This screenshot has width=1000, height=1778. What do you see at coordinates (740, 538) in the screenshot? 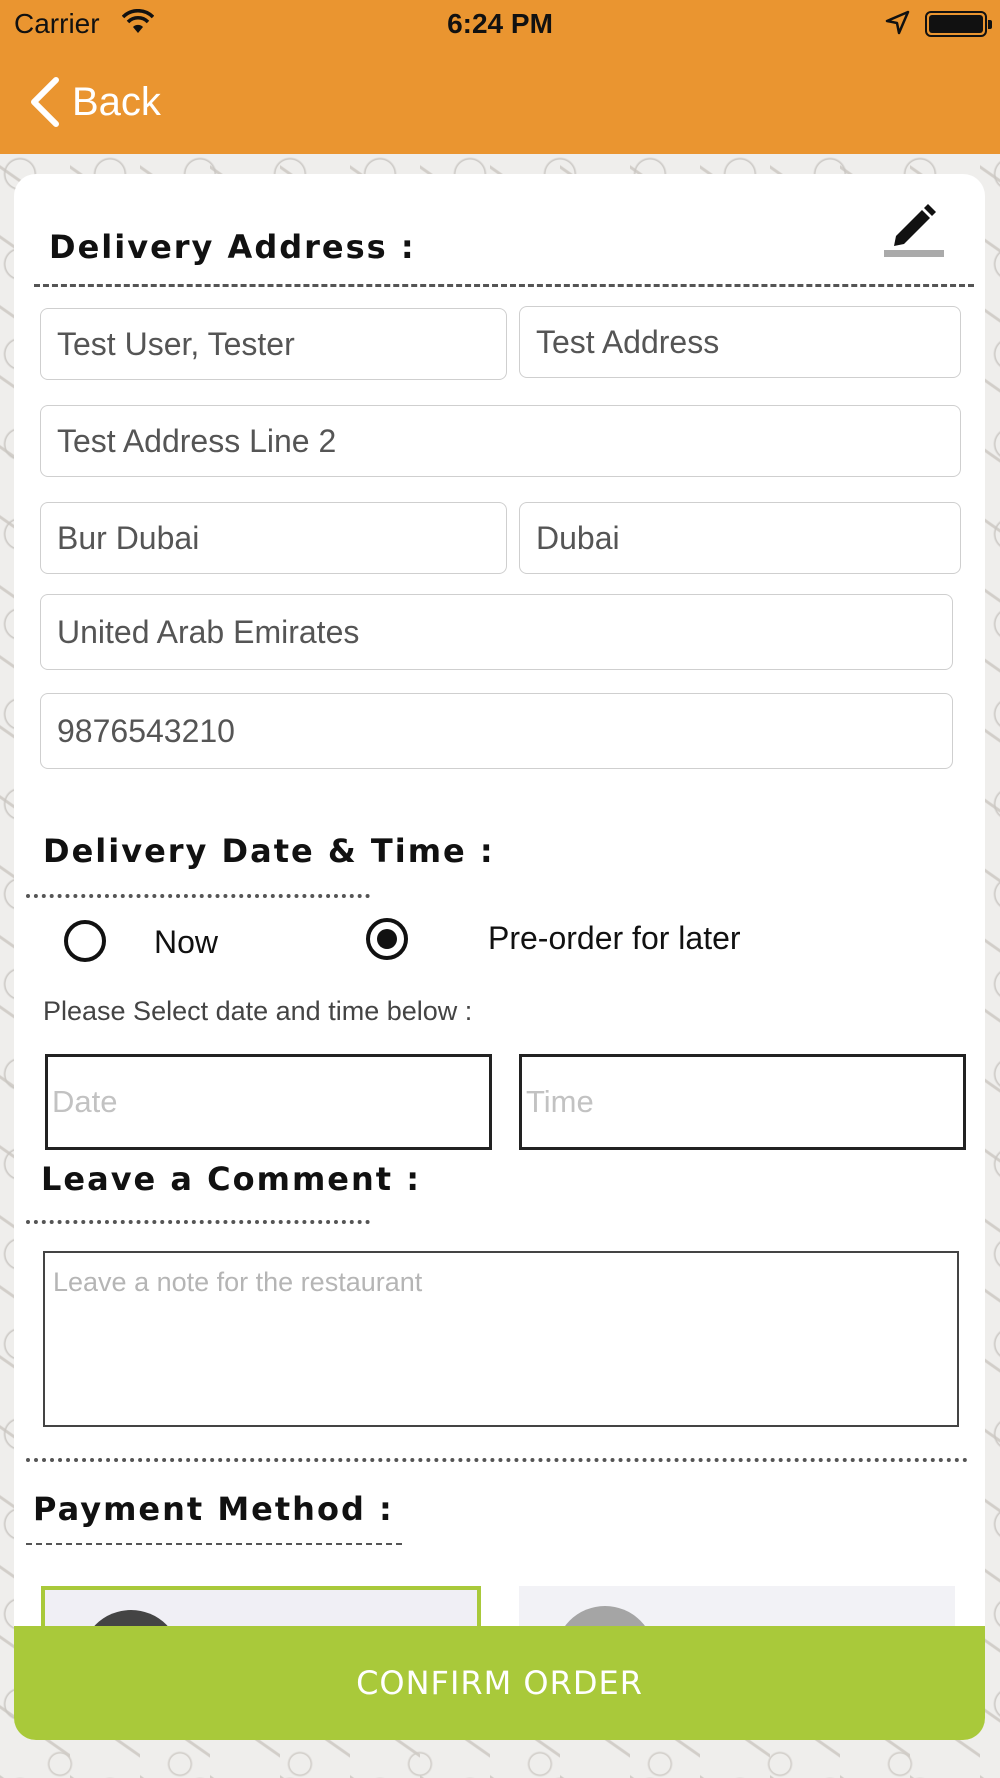
I see `city-field: Dubai` at bounding box center [740, 538].